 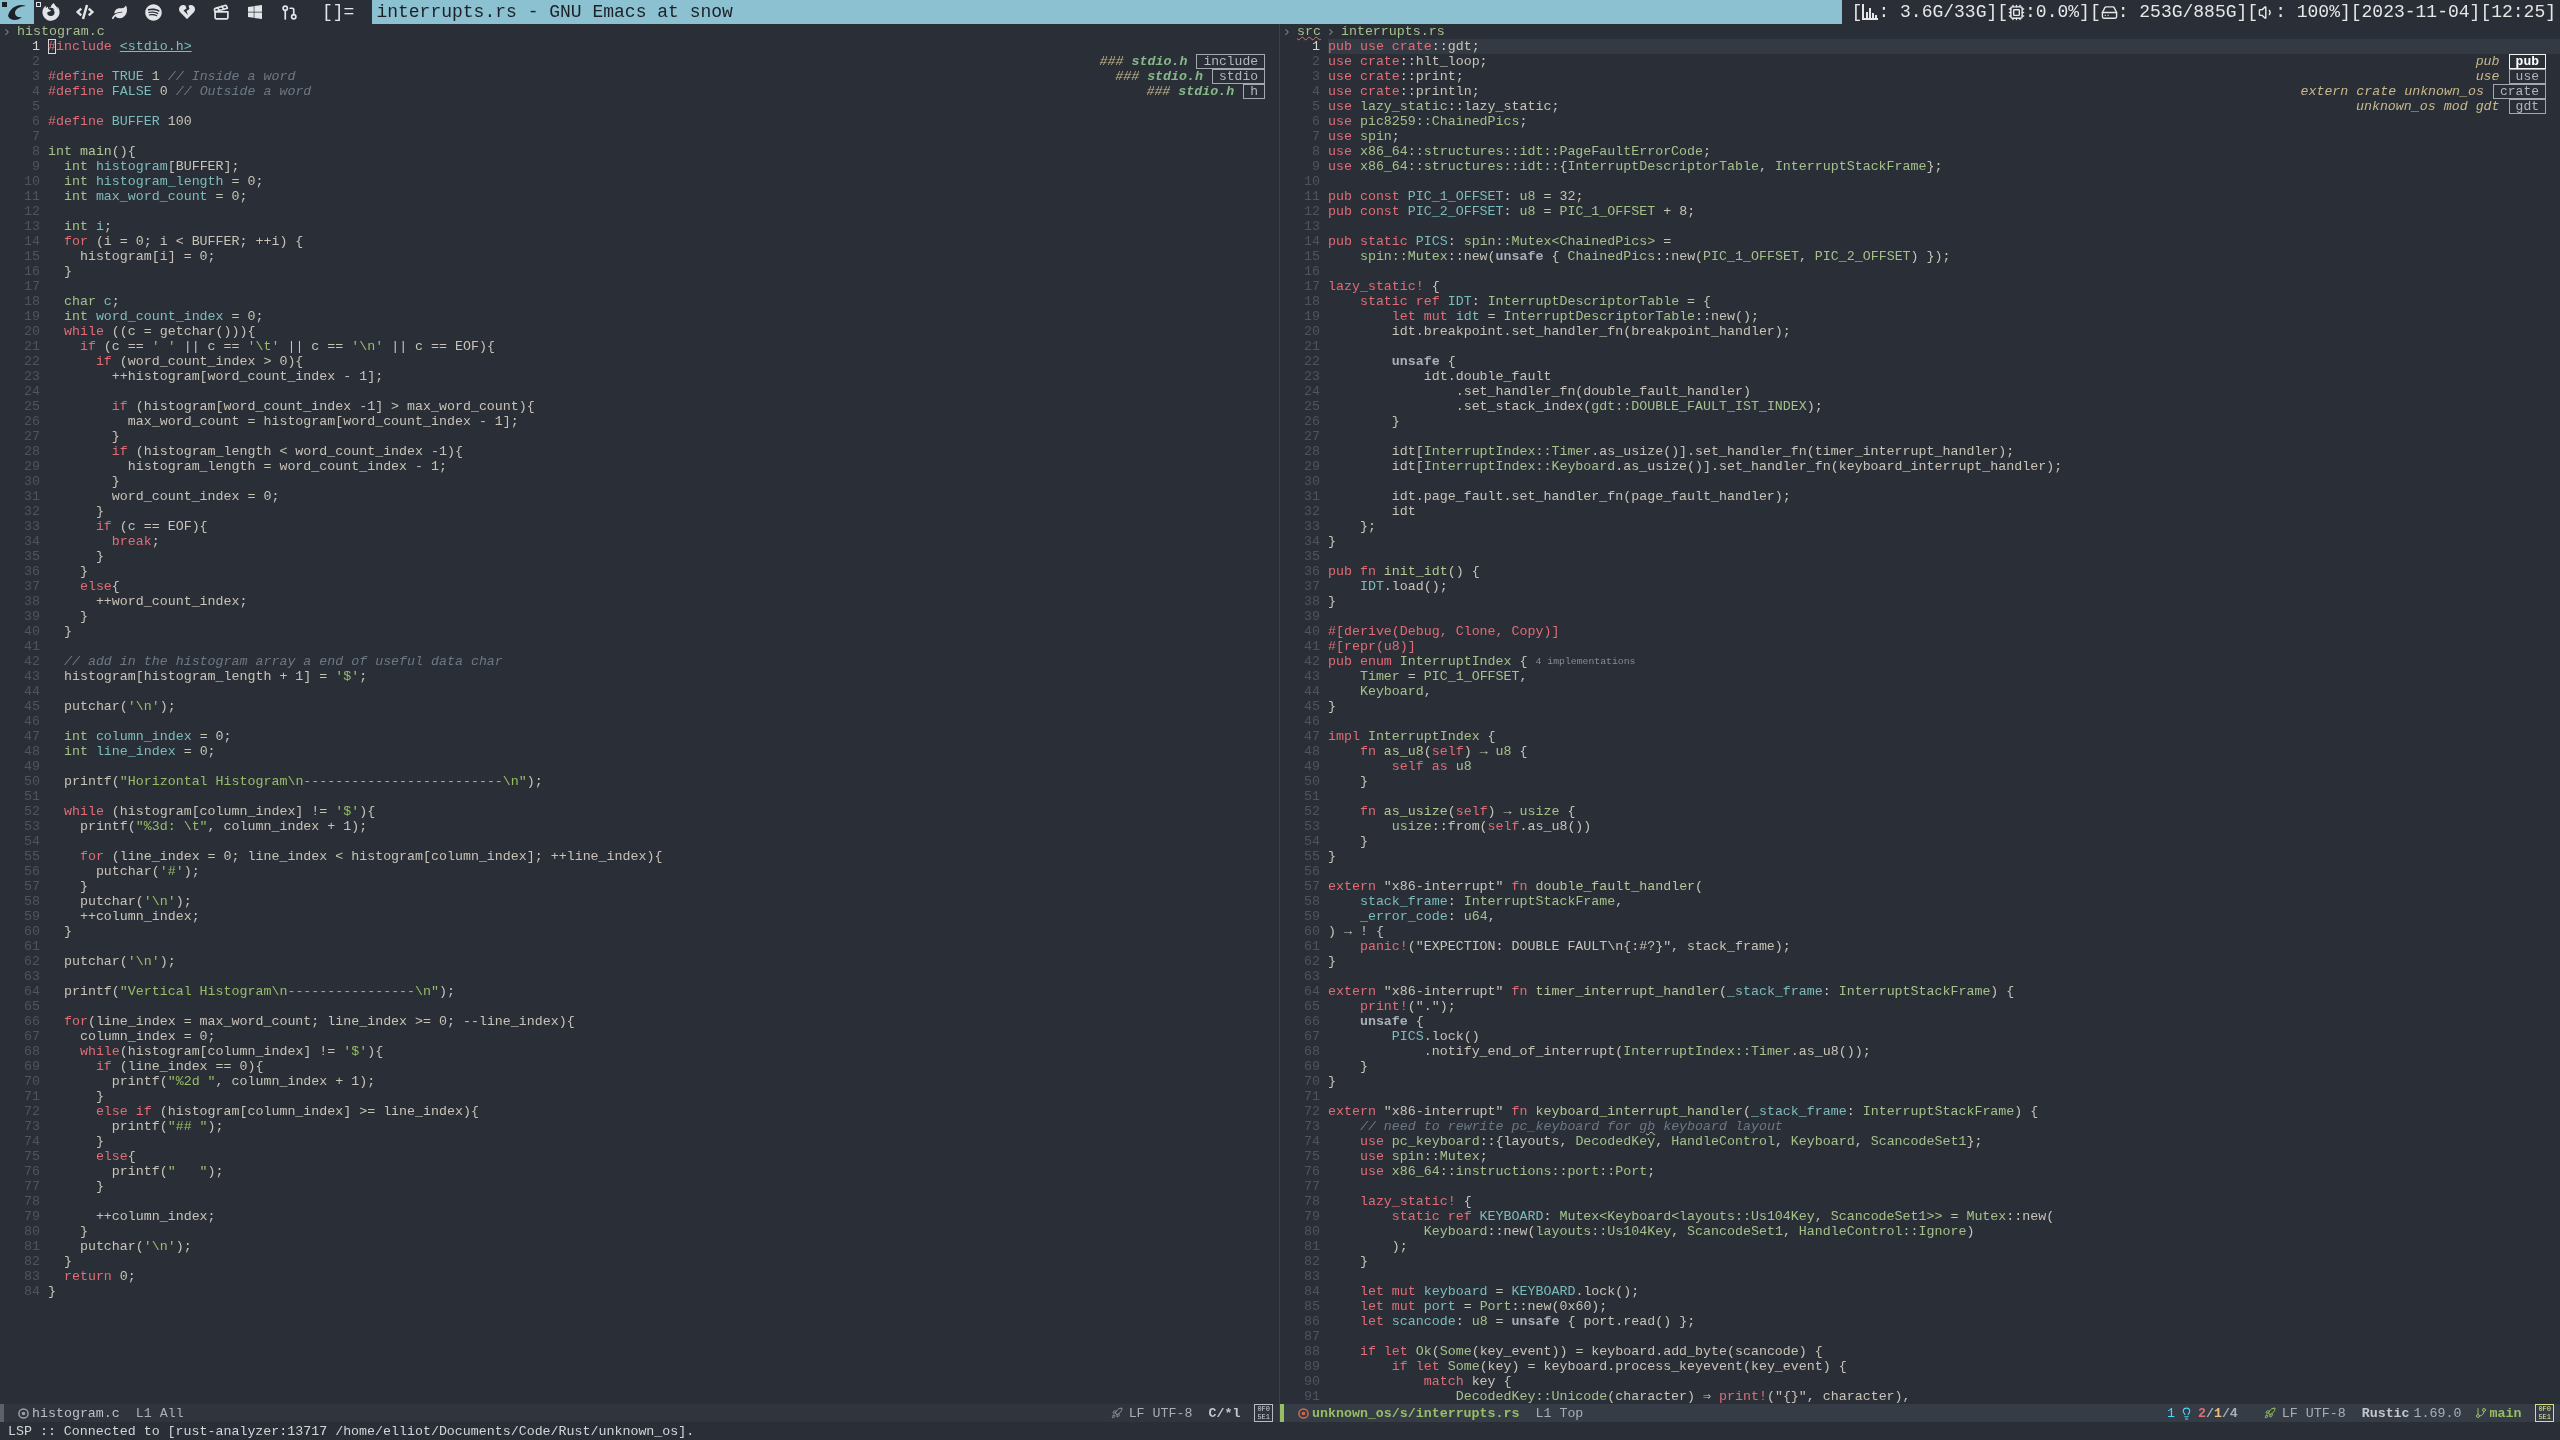 I want to click on code-line: printf("%3d: \t", column_index + 1);, so click(x=223, y=826).